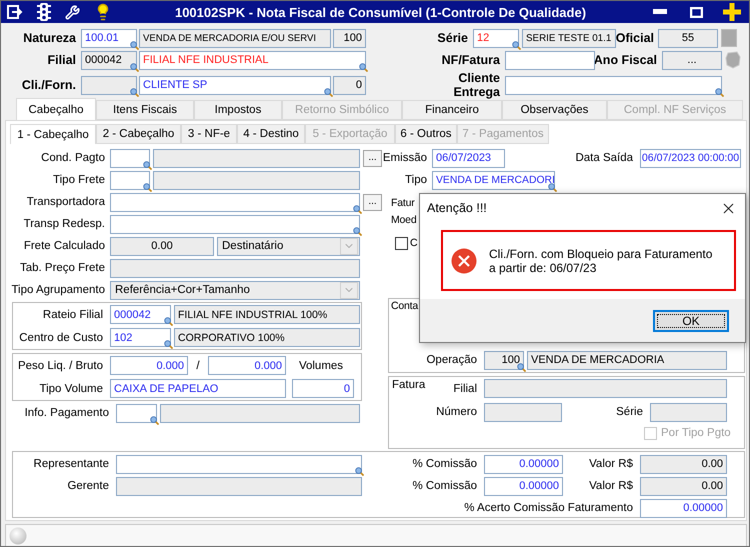 This screenshot has width=750, height=547. What do you see at coordinates (409, 385) in the screenshot?
I see `group-title: Fatura` at bounding box center [409, 385].